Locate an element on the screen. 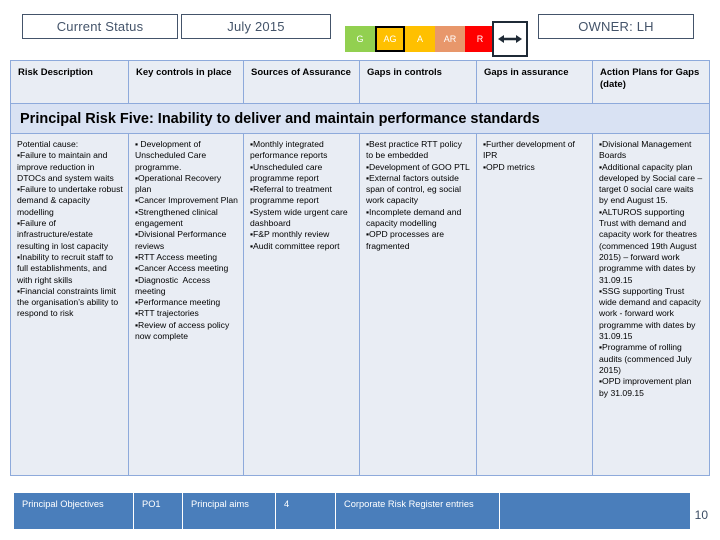  column-header-risk-description: Risk Description is located at coordinates (70, 82).